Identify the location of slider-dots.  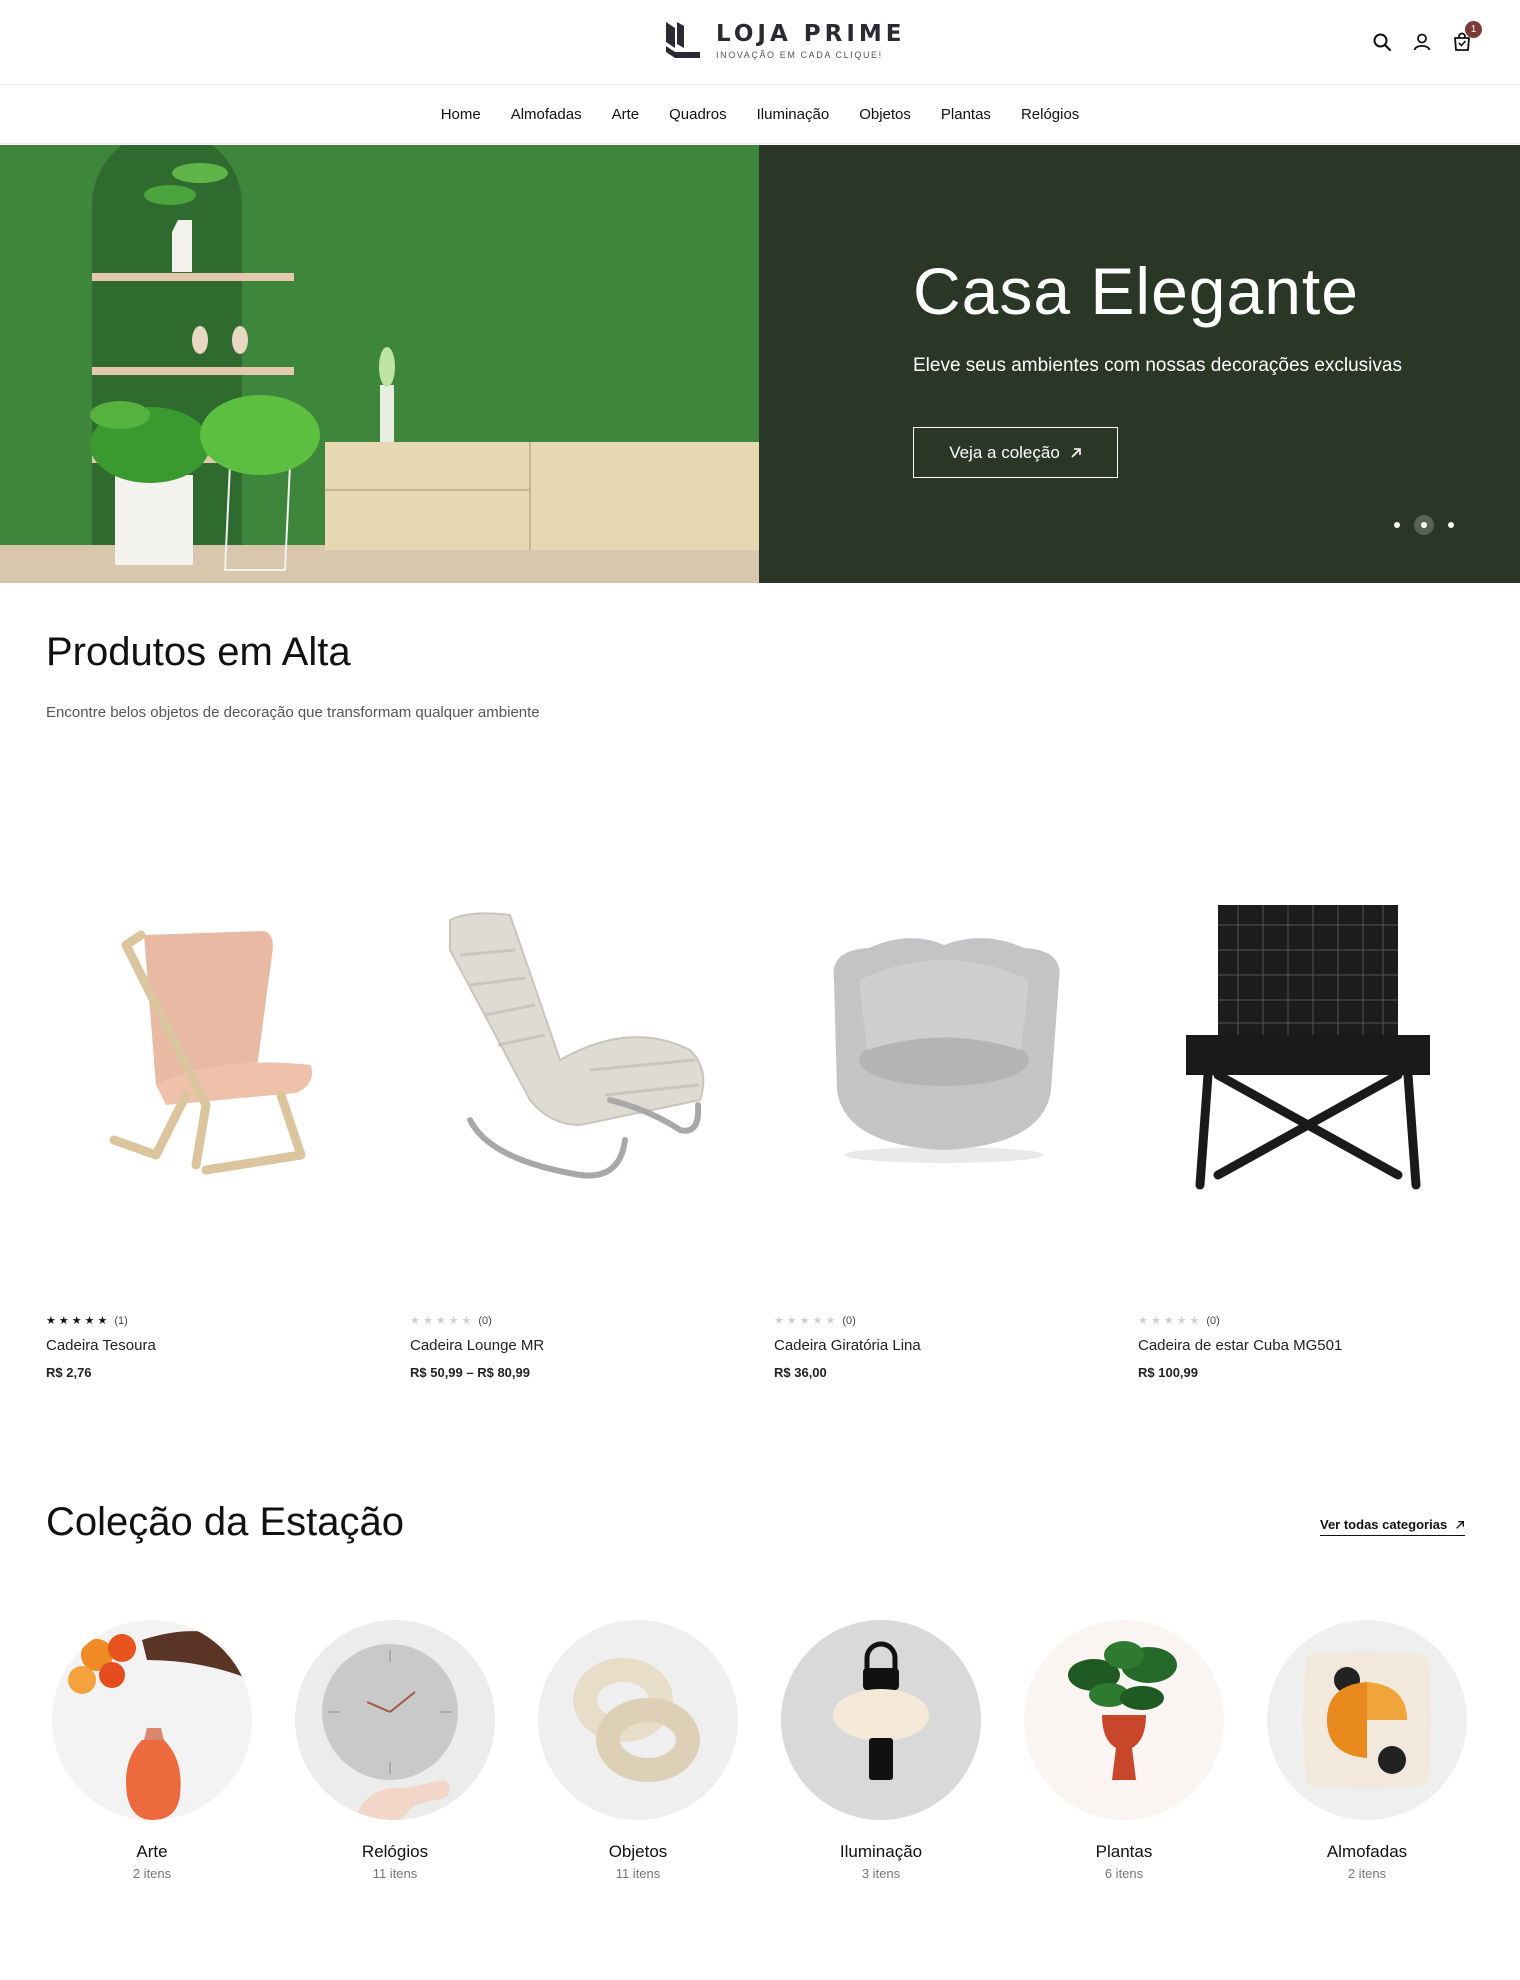
(1424, 525).